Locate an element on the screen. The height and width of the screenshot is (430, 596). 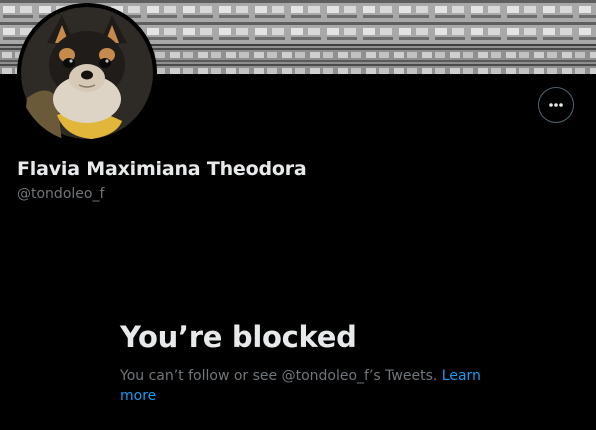
more-horizontal-icon is located at coordinates (556, 105).